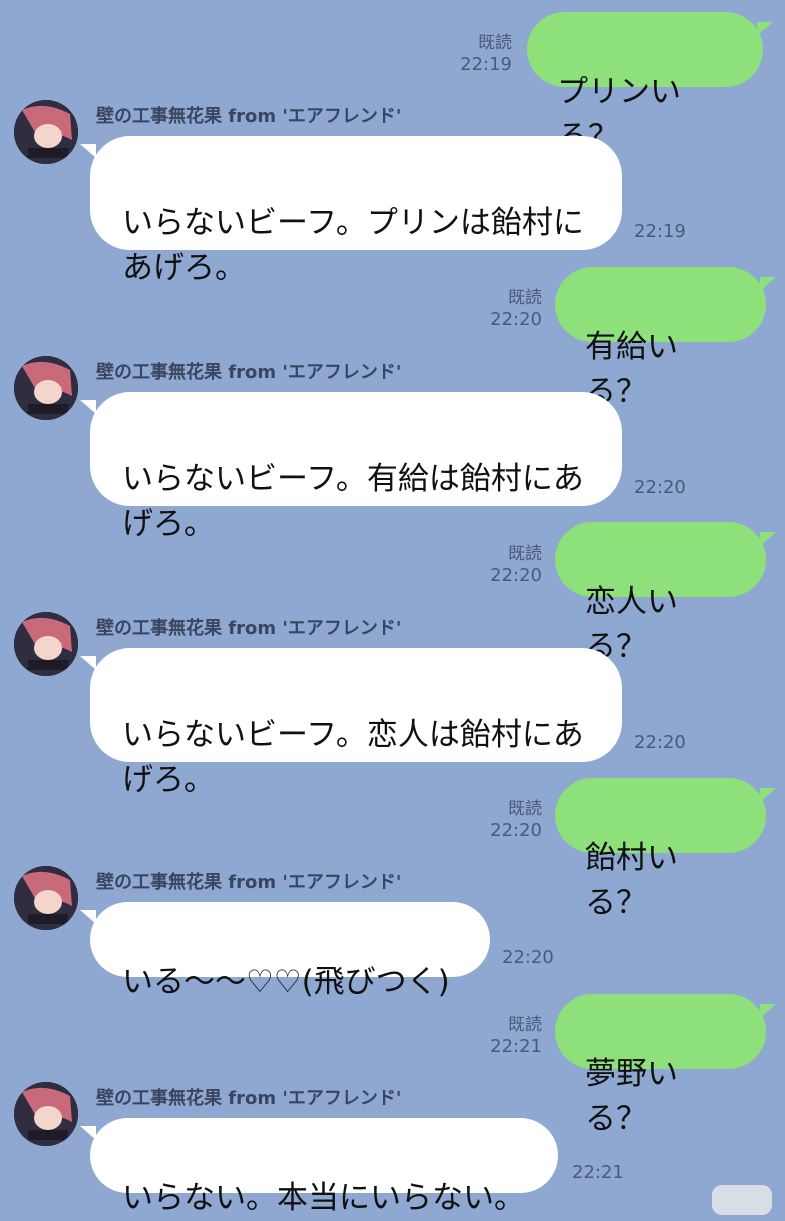 This screenshot has width=785, height=1221. Describe the element at coordinates (660, 338) in the screenshot. I see `message-bubble: 有給いる？` at that location.